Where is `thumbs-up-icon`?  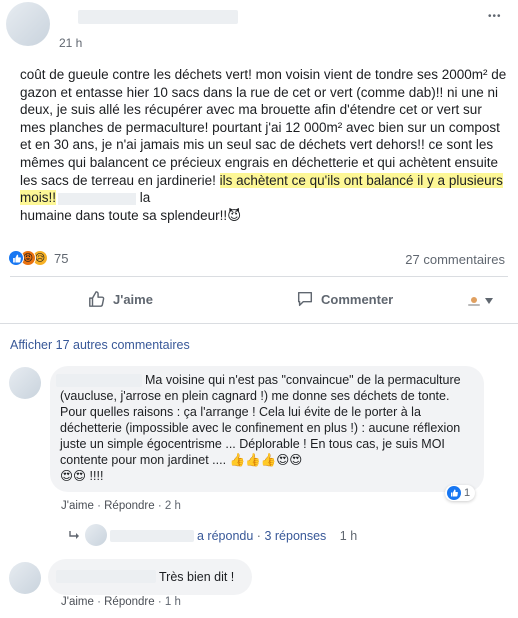
thumbs-up-icon is located at coordinates (97, 299).